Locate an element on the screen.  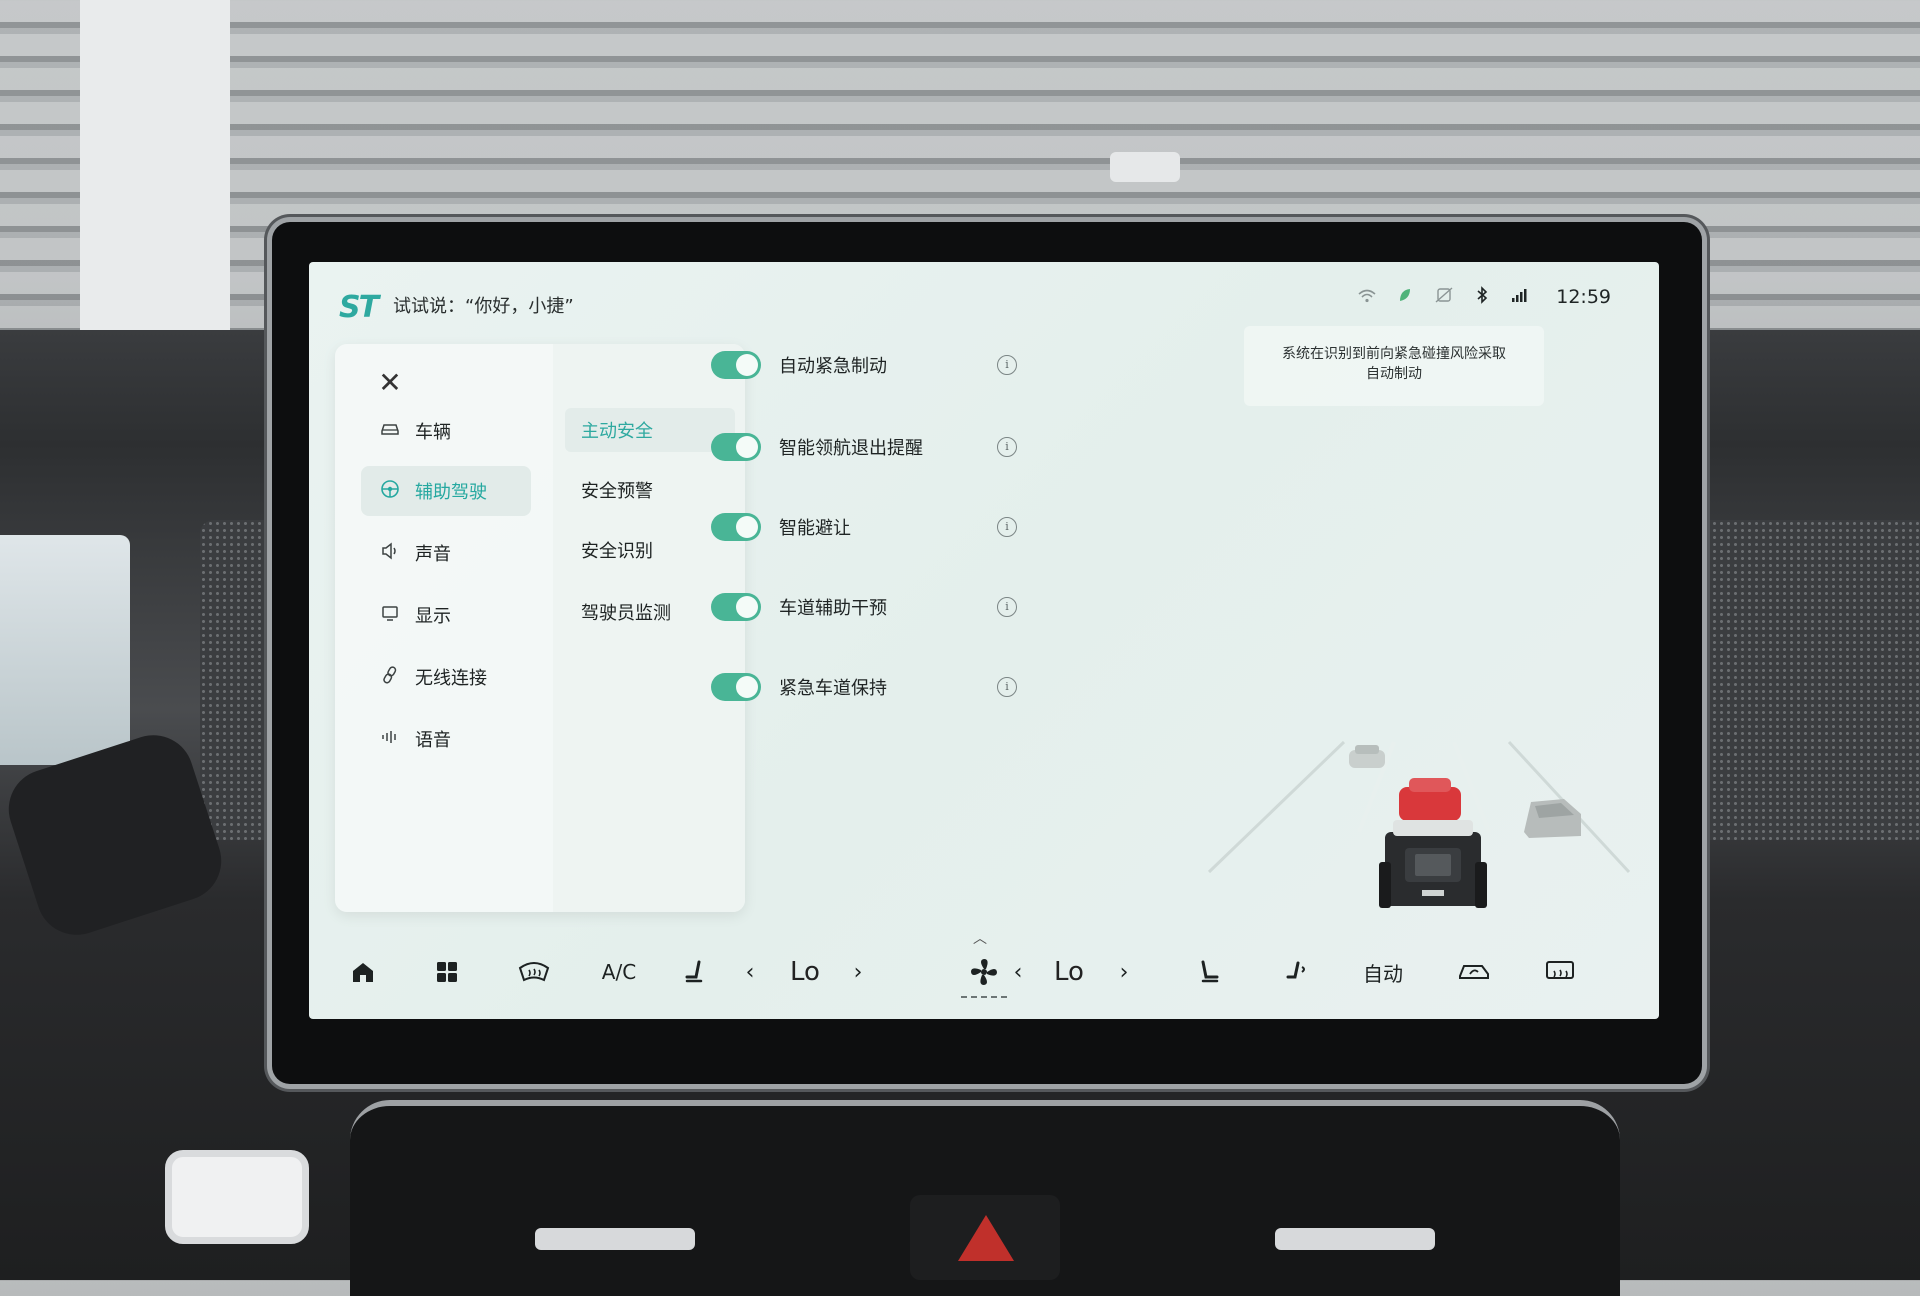
voice-wave-icon is located at coordinates (390, 739).